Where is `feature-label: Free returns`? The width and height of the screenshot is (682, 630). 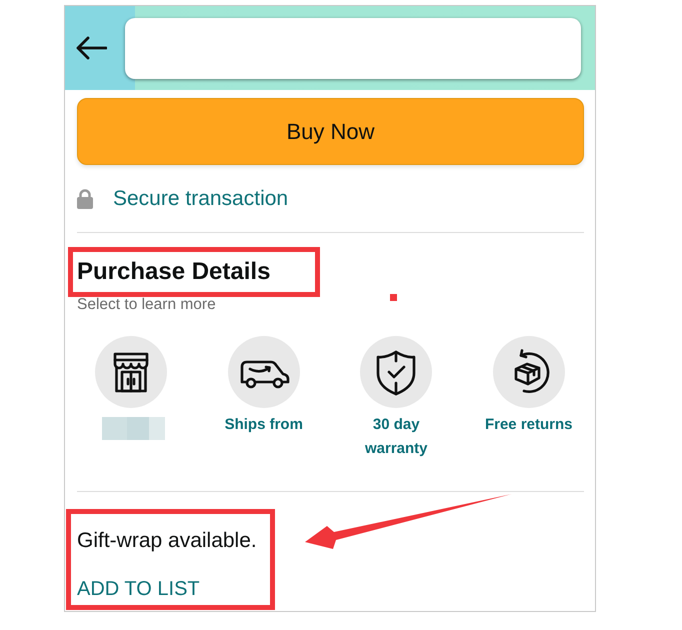 feature-label: Free returns is located at coordinates (528, 425).